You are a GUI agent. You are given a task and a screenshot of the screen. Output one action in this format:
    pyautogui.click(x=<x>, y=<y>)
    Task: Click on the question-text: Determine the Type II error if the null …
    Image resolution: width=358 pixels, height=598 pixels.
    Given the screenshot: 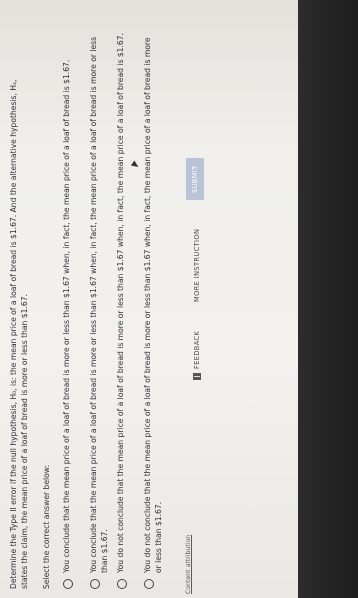 What is the action you would take?
    pyautogui.click(x=19, y=334)
    